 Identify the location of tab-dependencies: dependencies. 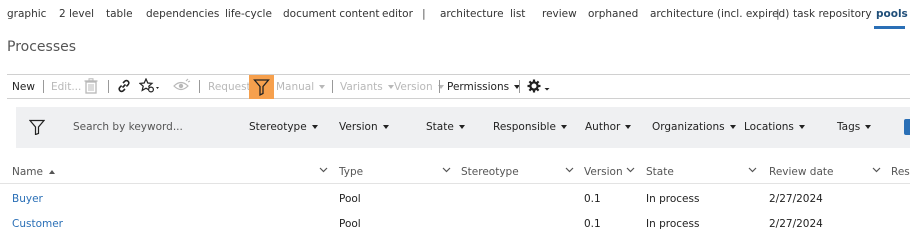
(182, 14).